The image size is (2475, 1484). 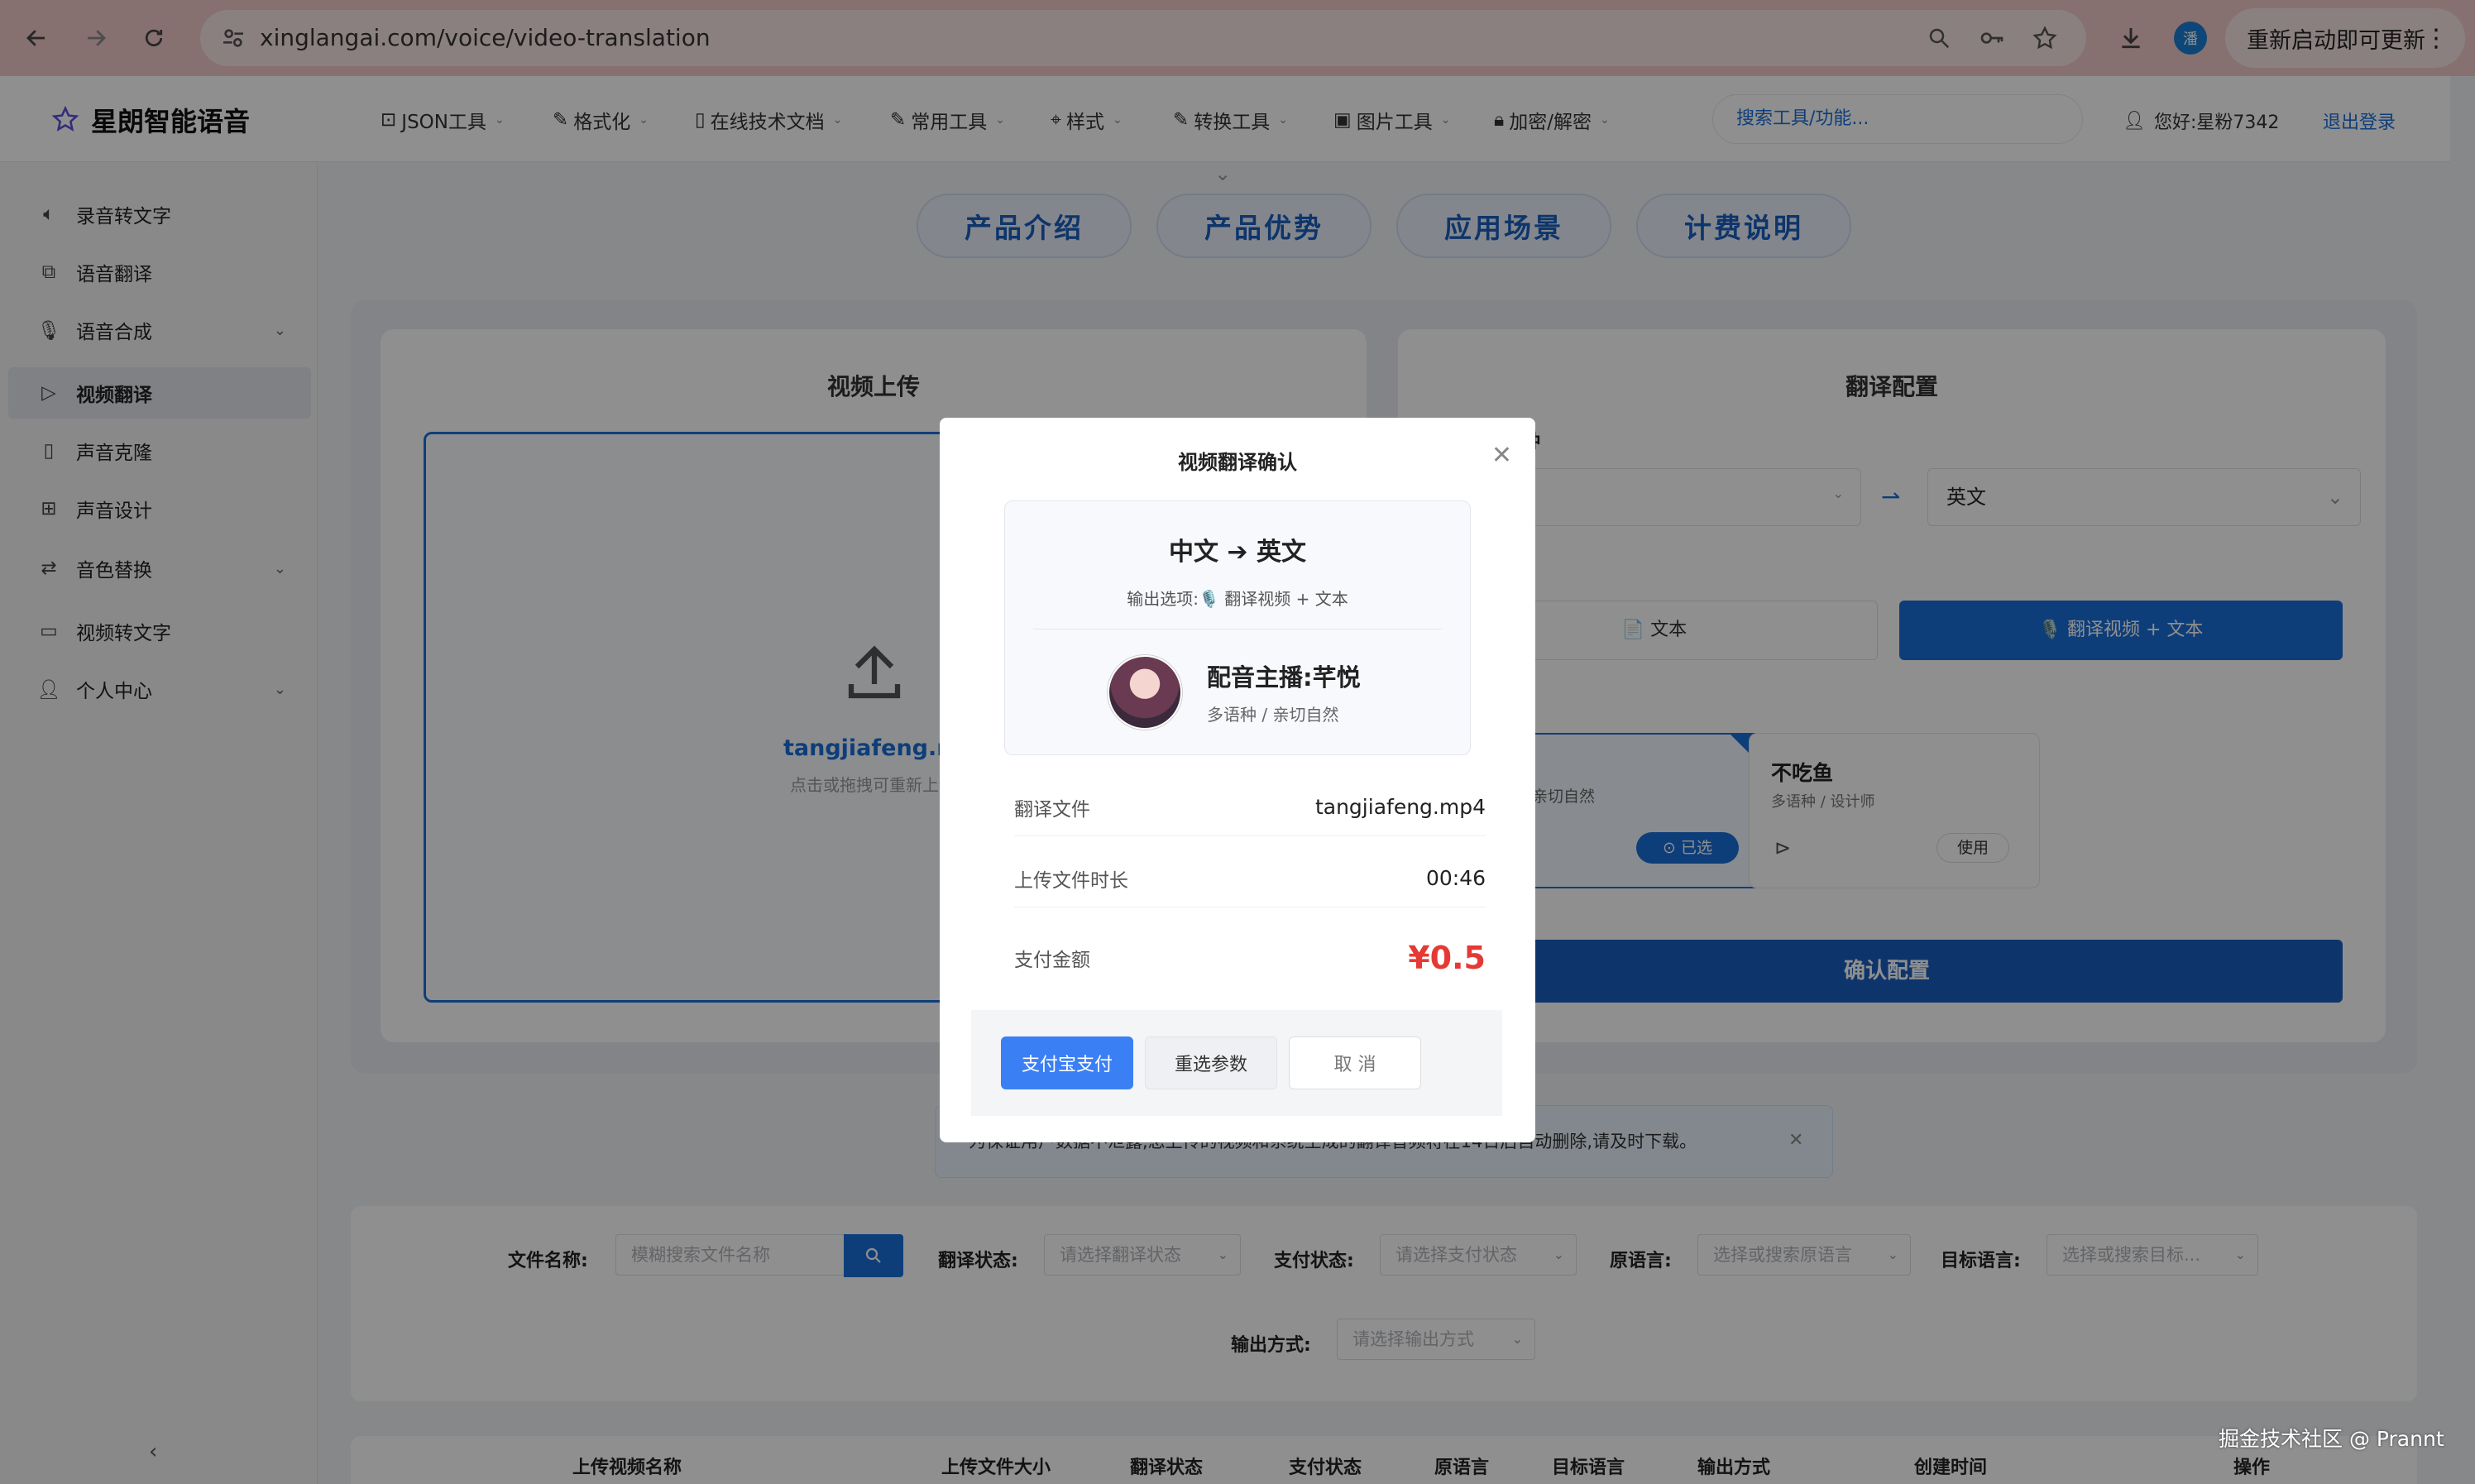 I want to click on voice-anchor-desc: 多语种 / 亲切自然, so click(x=1273, y=715).